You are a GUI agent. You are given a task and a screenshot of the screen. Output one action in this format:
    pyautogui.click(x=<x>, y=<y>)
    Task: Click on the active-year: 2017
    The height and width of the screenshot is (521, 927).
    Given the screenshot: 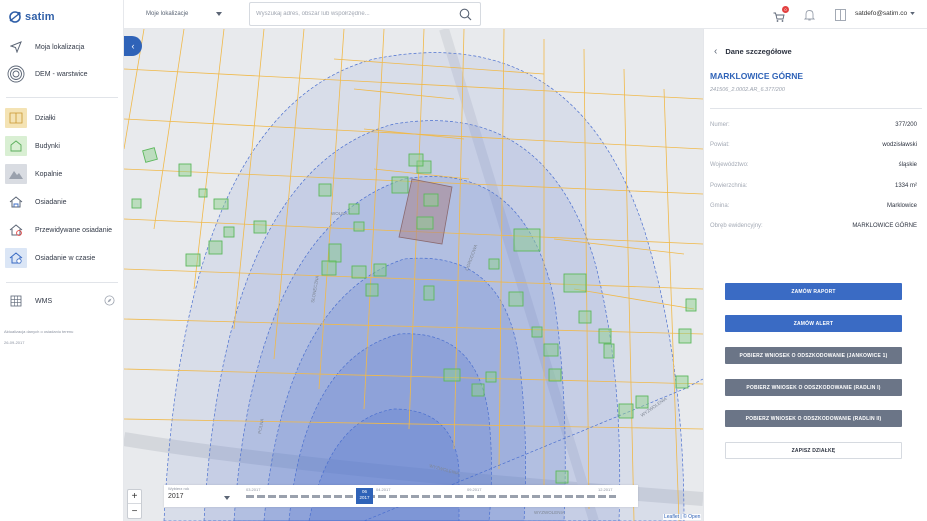 What is the action you would take?
    pyautogui.click(x=364, y=497)
    